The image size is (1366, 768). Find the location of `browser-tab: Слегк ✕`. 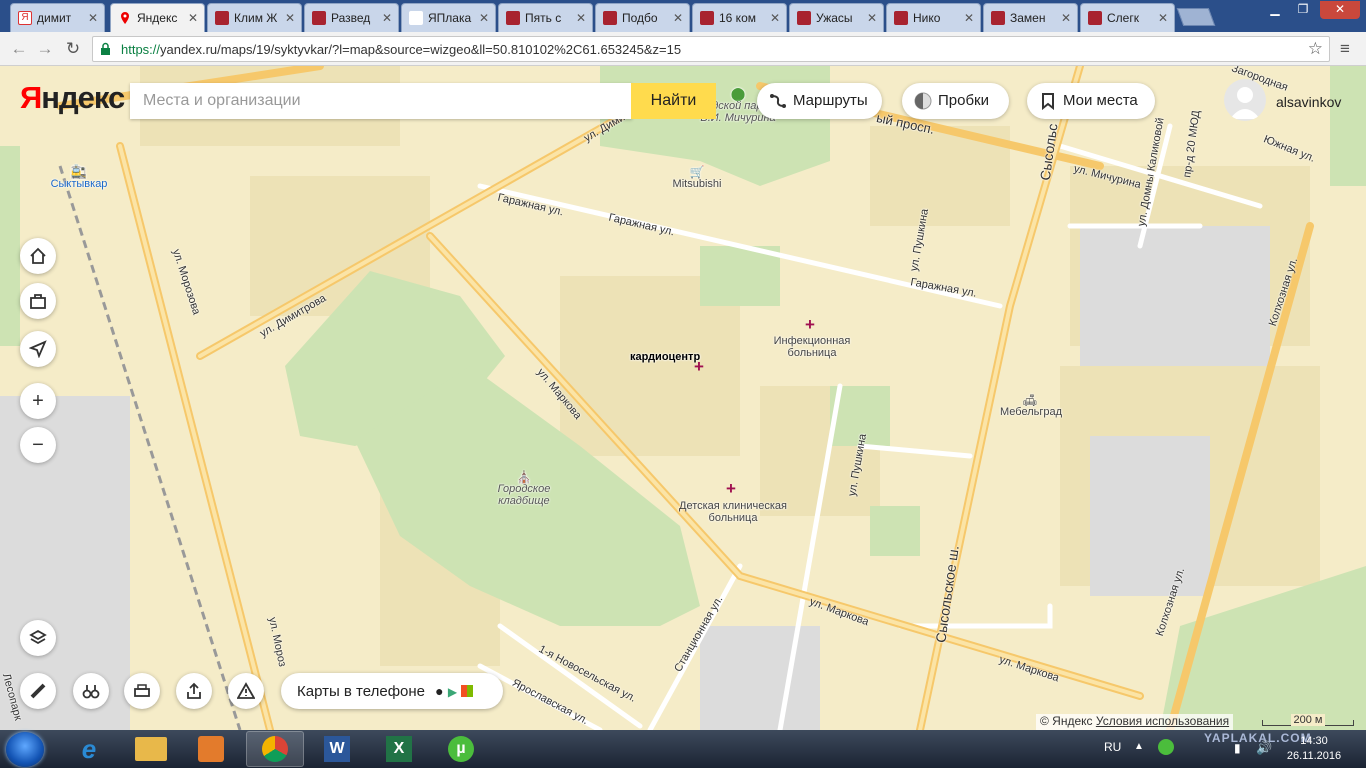

browser-tab: Слегк ✕ is located at coordinates (1127, 17).